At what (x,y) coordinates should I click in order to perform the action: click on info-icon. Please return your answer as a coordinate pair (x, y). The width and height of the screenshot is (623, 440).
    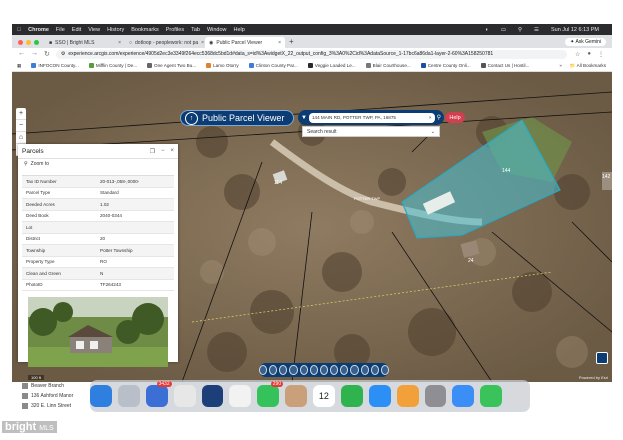
    Looking at the image, I should click on (364, 370).